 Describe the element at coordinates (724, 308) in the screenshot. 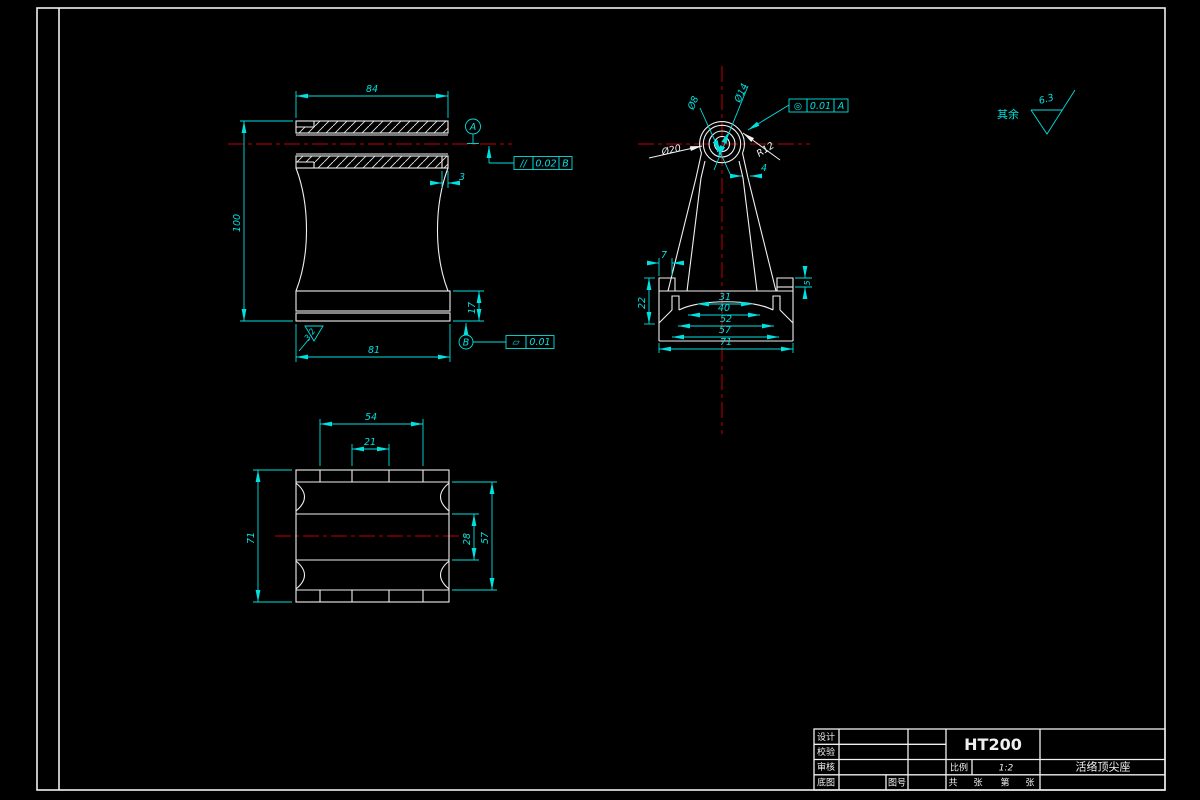

I see `dim-channel-1: 40` at that location.